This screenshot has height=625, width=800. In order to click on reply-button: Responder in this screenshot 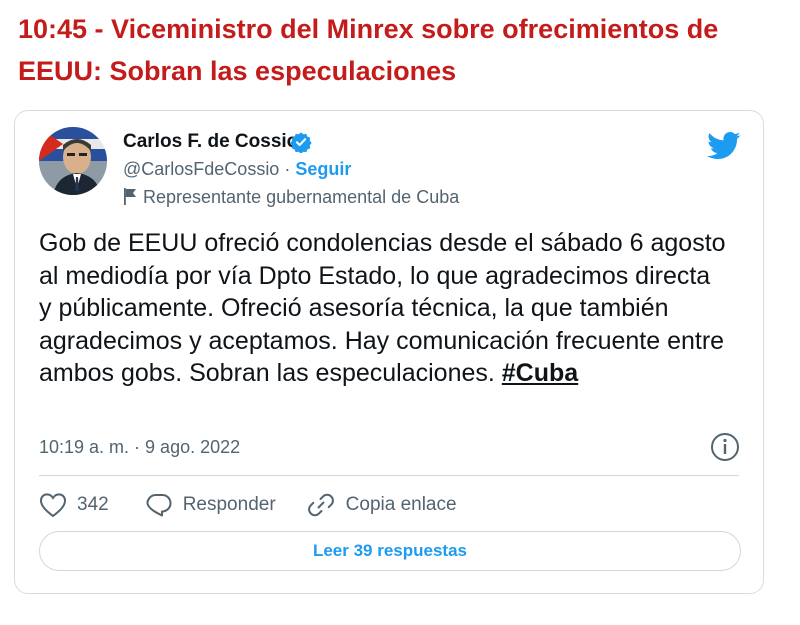, I will do `click(210, 505)`.